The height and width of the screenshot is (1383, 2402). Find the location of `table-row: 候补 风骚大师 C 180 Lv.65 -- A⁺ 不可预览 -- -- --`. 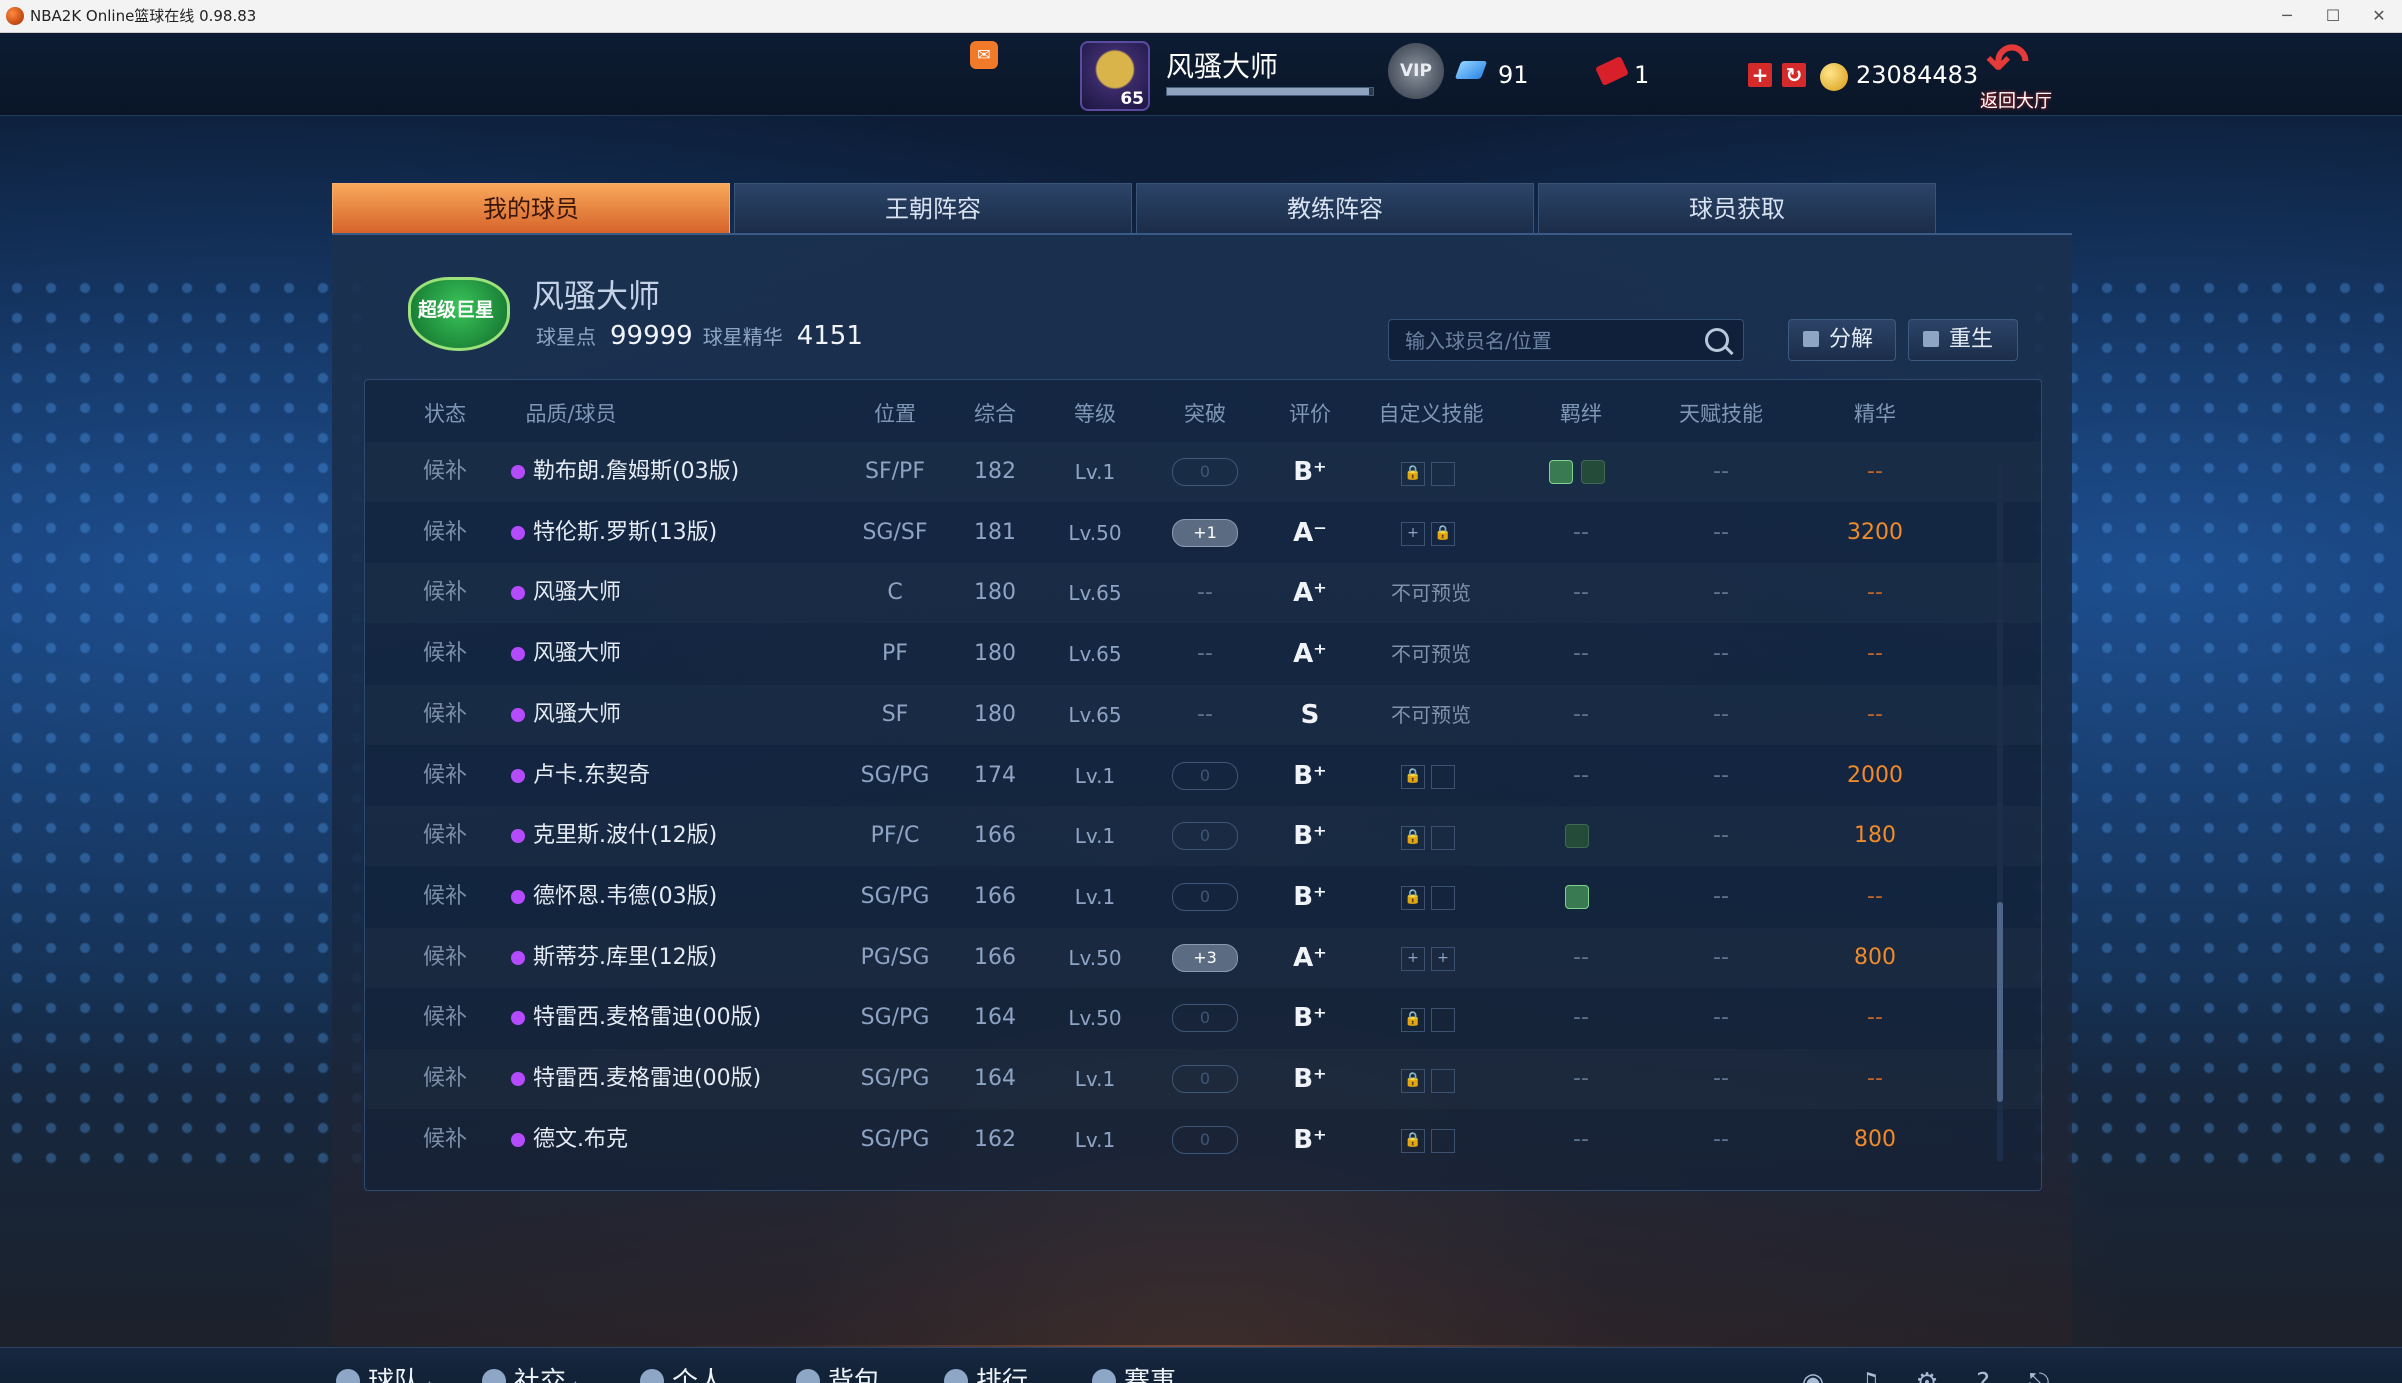

table-row: 候补 风骚大师 C 180 Lv.65 -- A⁺ 不可预览 -- -- -- is located at coordinates (1203, 593).